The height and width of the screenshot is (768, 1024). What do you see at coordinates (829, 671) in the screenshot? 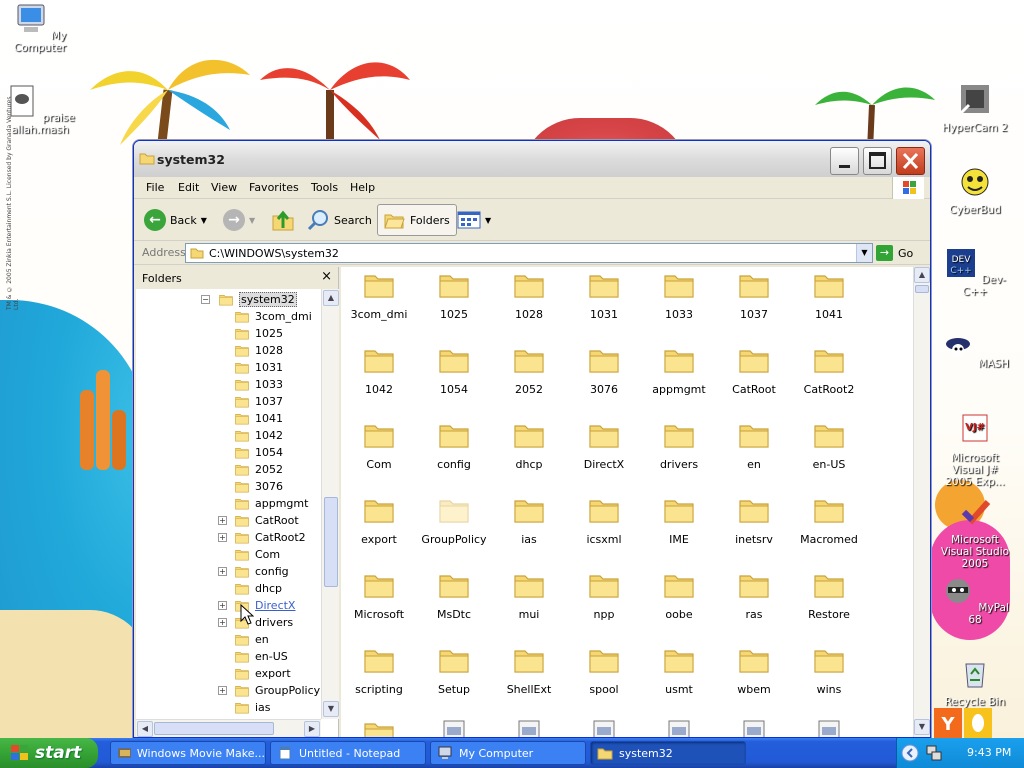
I see `folder-item: wins` at bounding box center [829, 671].